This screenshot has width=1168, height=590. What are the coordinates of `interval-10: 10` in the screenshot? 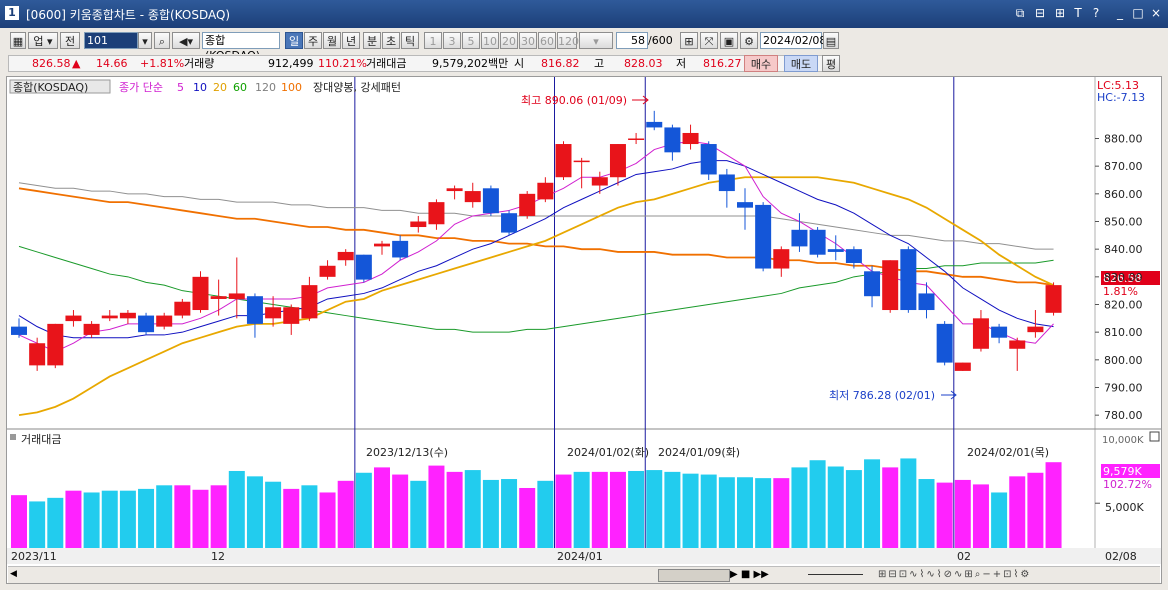 It's located at (490, 40).